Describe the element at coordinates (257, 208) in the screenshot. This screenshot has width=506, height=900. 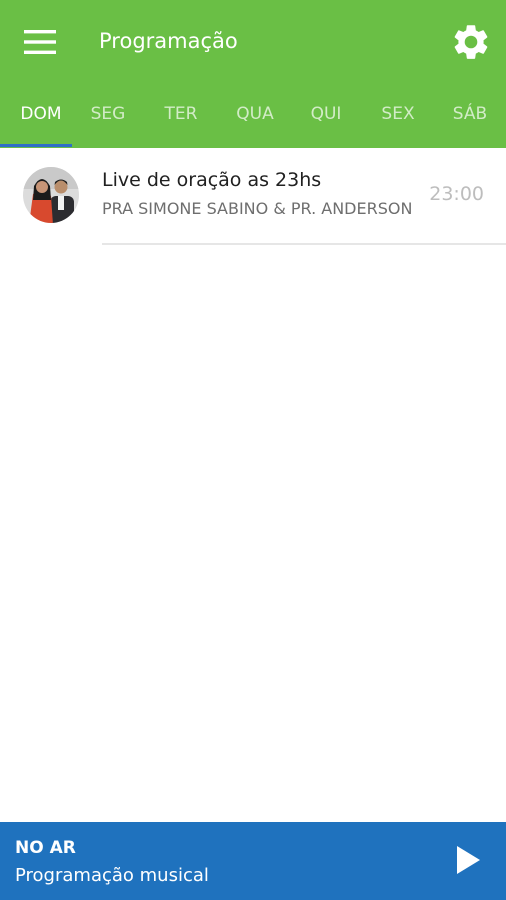
I see `program-hosts: PRA SIMONE SABINO & PR. ANDERSON` at that location.